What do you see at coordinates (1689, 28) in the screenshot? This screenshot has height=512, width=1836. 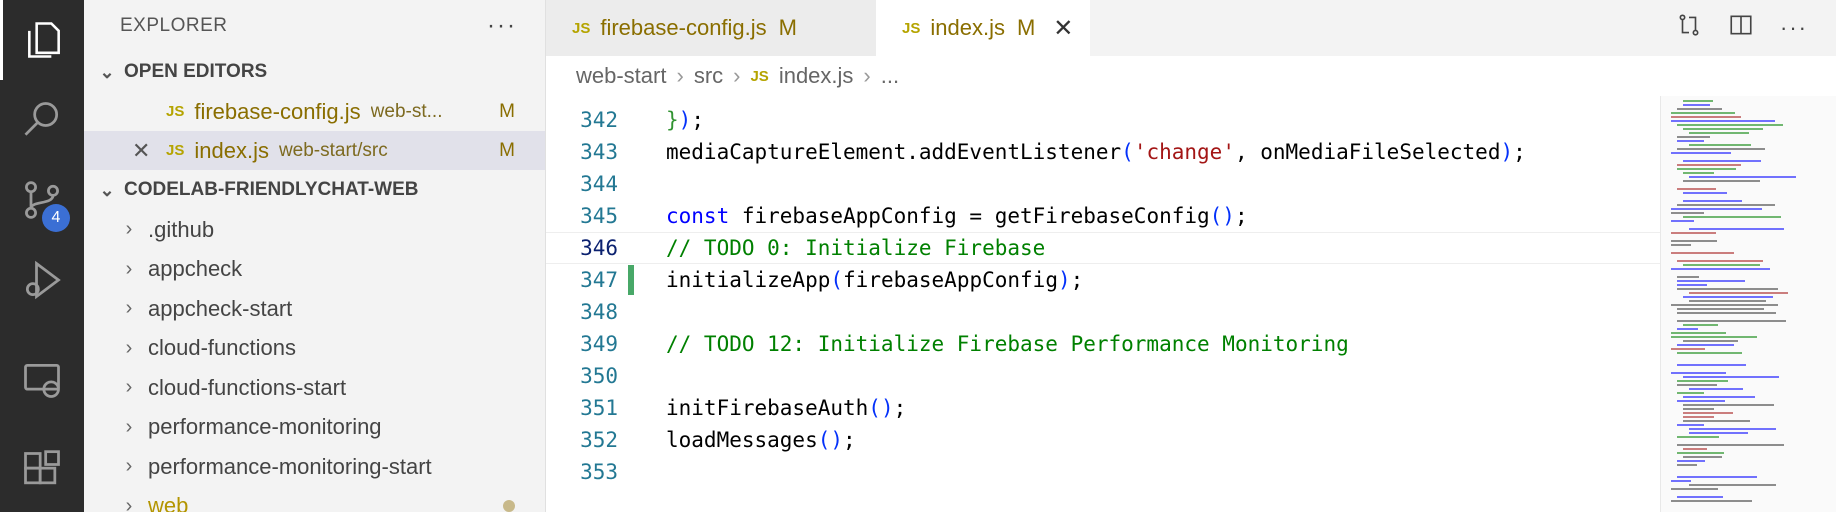 I see `compare-changes-icon` at bounding box center [1689, 28].